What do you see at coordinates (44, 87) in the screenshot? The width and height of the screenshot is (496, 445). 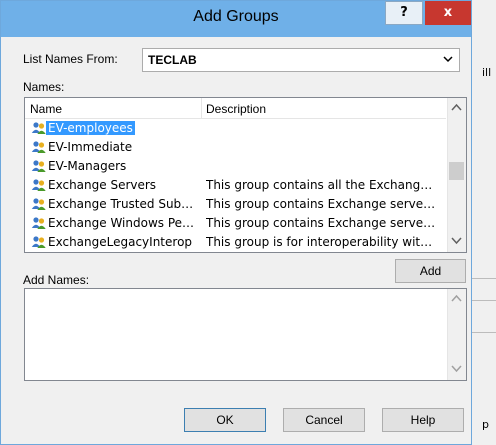 I see `names-label: Names:` at bounding box center [44, 87].